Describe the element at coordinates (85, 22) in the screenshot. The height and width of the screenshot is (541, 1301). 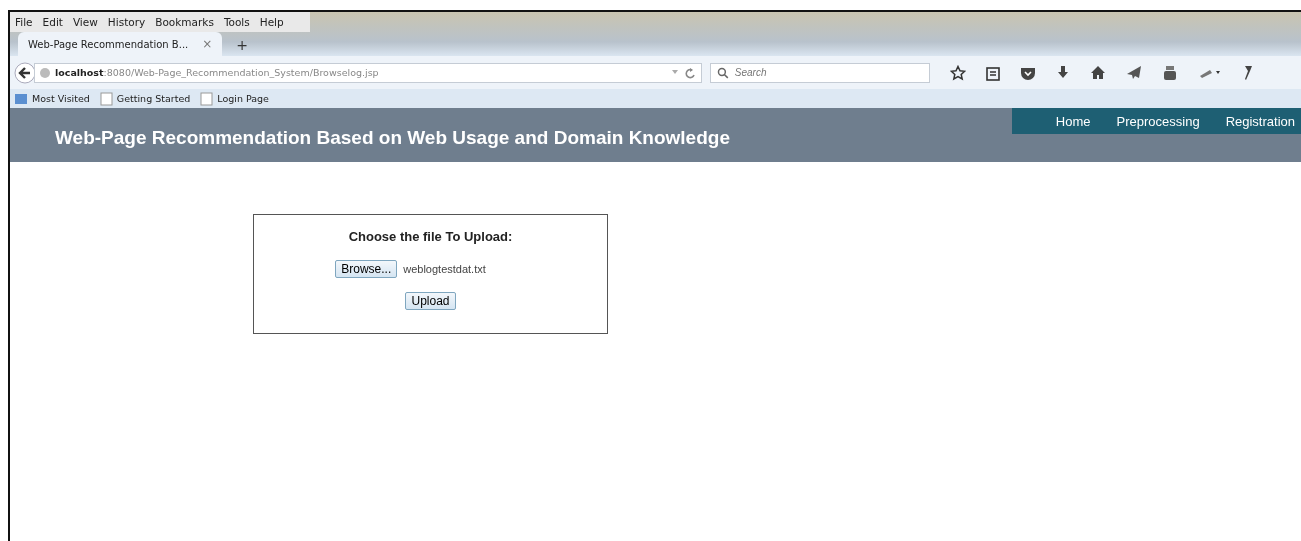
I see `menu-item: View` at that location.